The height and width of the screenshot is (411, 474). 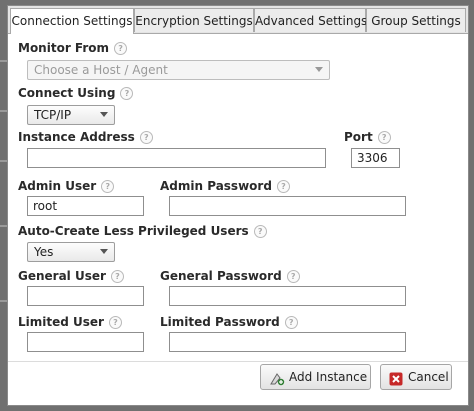 I want to click on admin-user-label: Admin User?, so click(x=66, y=186).